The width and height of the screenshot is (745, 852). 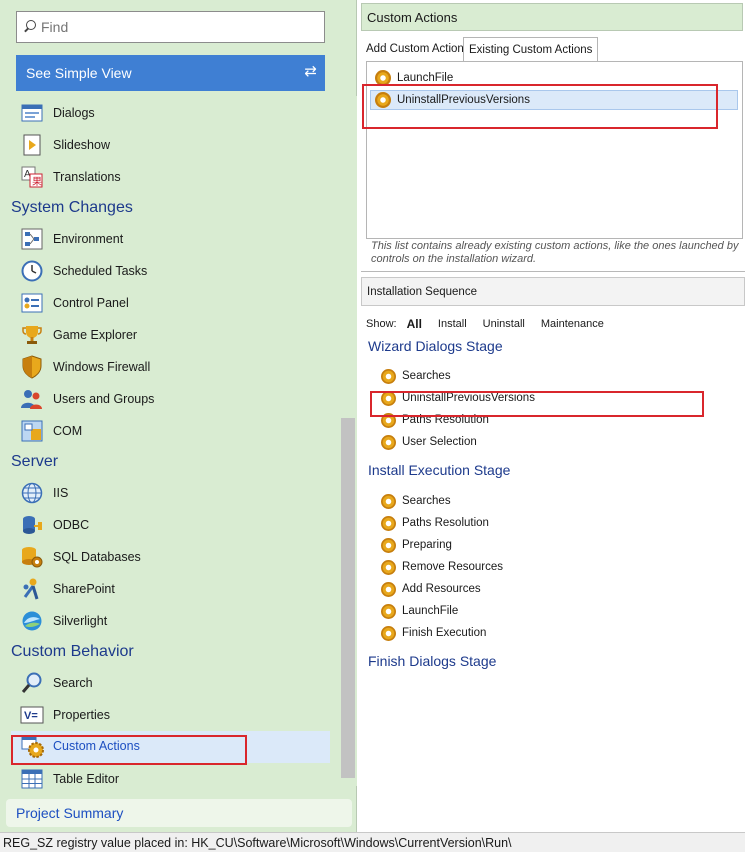 I want to click on find-input, so click(x=176, y=27).